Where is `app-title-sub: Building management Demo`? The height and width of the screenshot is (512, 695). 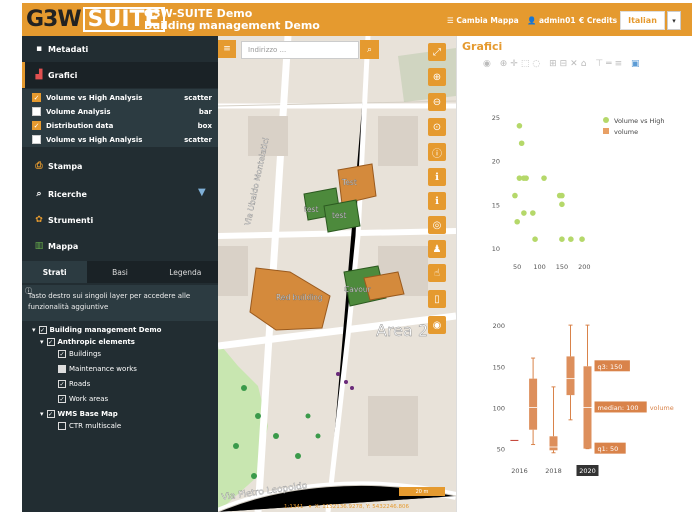
app-title-sub: Building management Demo is located at coordinates (232, 25).